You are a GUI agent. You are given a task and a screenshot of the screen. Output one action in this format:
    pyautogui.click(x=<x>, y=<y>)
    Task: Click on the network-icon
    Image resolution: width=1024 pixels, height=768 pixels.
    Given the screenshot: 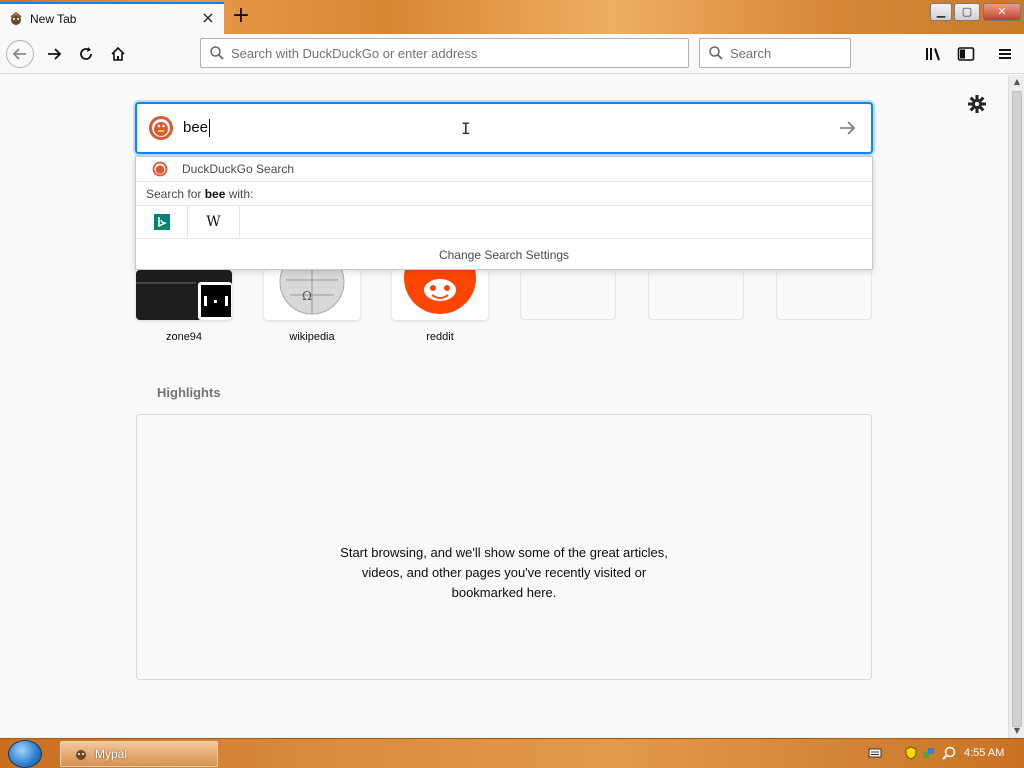 What is the action you would take?
    pyautogui.click(x=929, y=753)
    